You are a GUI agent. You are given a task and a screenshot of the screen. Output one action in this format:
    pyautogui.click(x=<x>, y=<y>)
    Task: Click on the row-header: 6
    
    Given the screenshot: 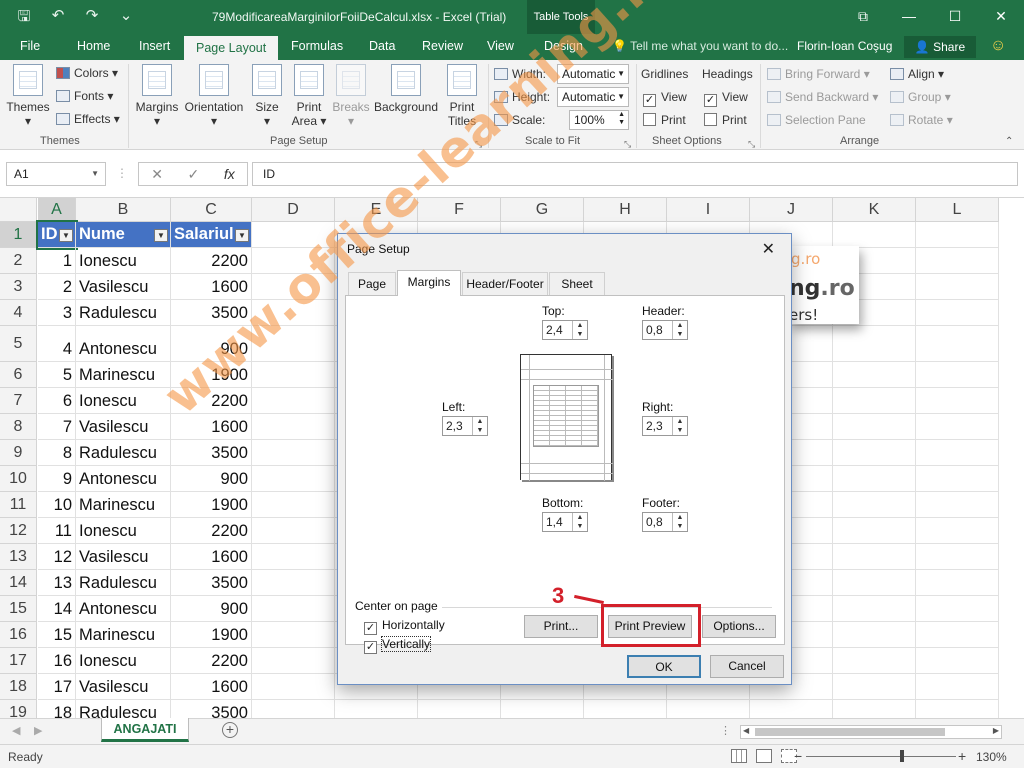 What is the action you would take?
    pyautogui.click(x=18, y=375)
    